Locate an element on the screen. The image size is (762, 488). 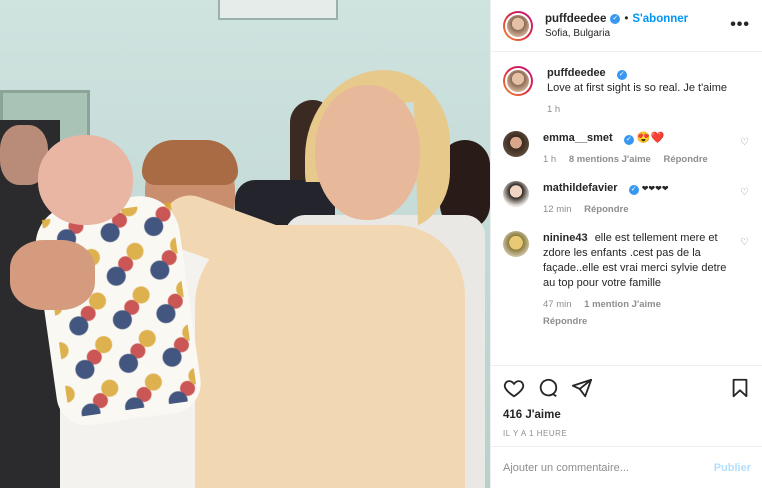
post-timestamp: IL Y A 1 HEURE is located at coordinates (627, 433).